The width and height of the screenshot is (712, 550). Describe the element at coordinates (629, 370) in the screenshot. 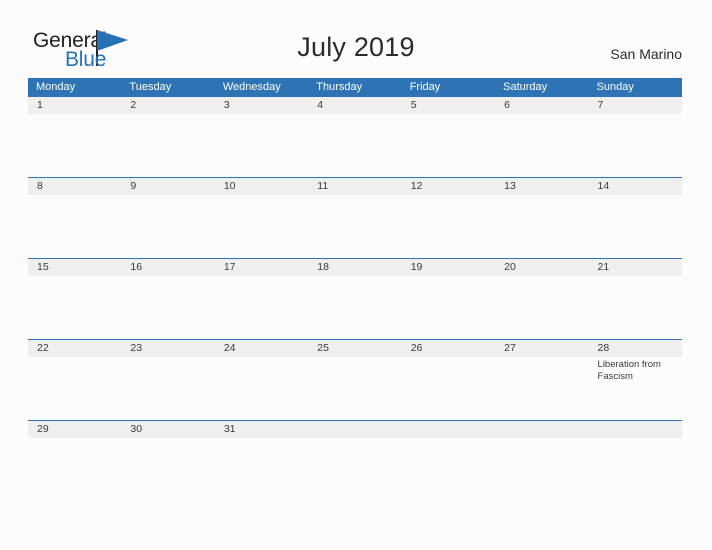

I see `event-label: Liberation from Fascism` at that location.